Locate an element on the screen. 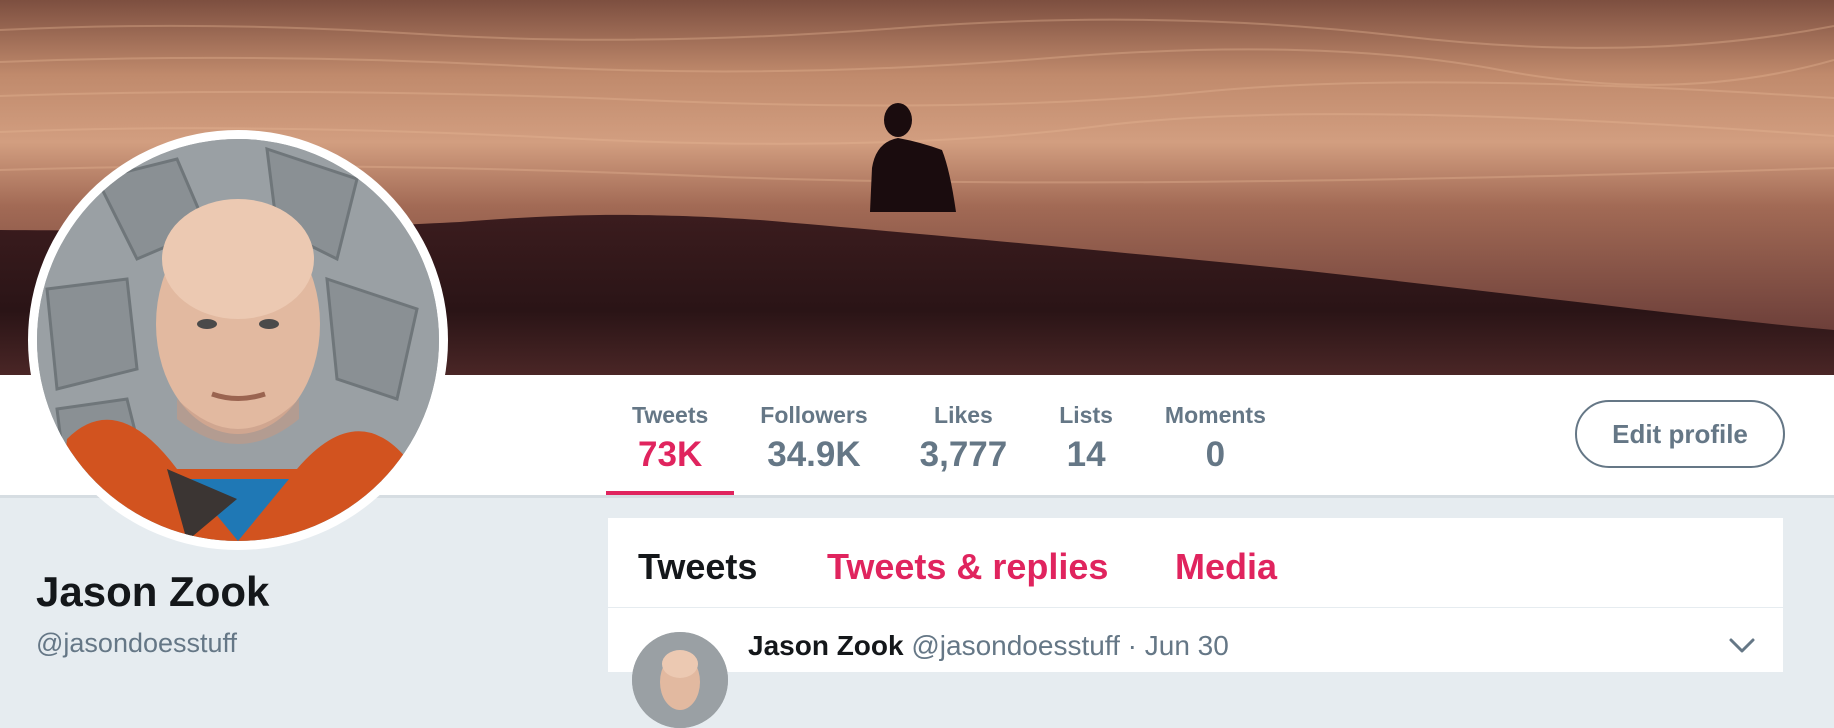 This screenshot has width=1834, height=728. tweet-avatar is located at coordinates (680, 680).